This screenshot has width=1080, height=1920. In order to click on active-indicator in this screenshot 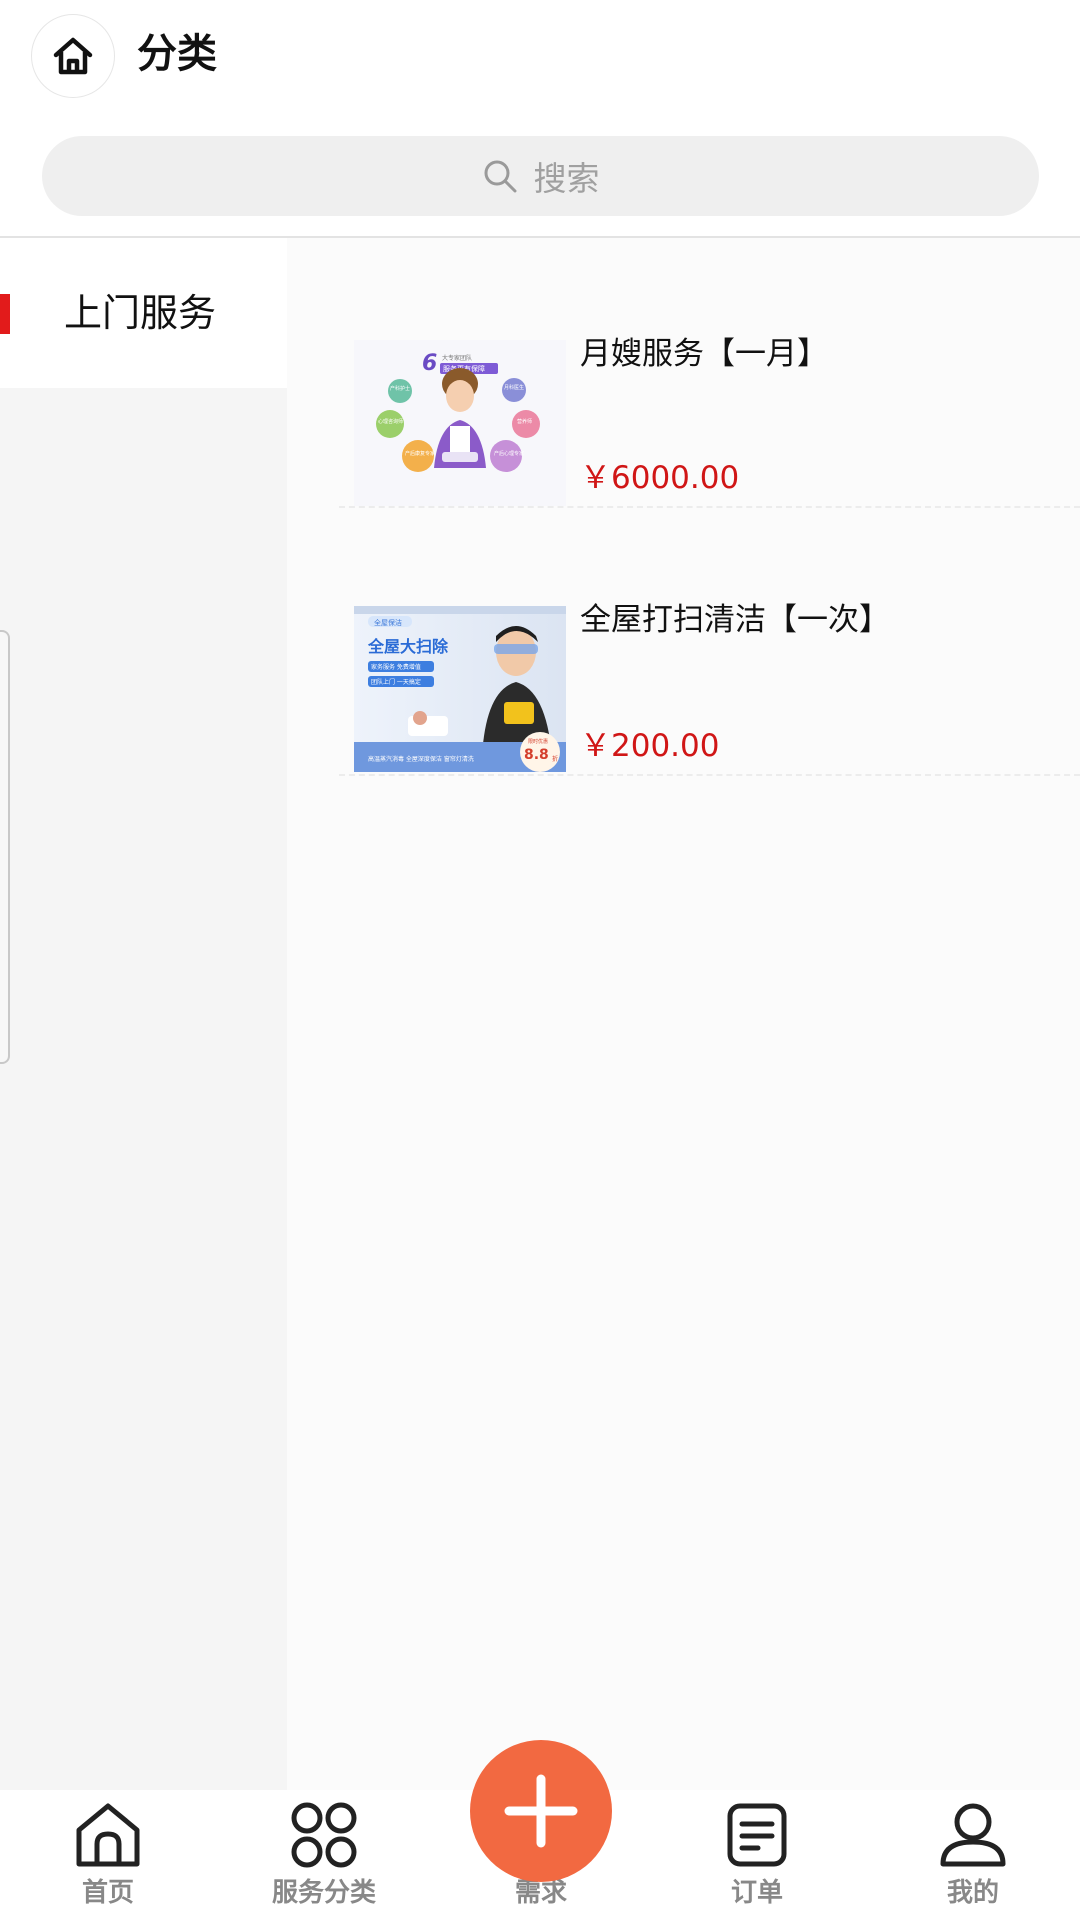, I will do `click(5, 314)`.